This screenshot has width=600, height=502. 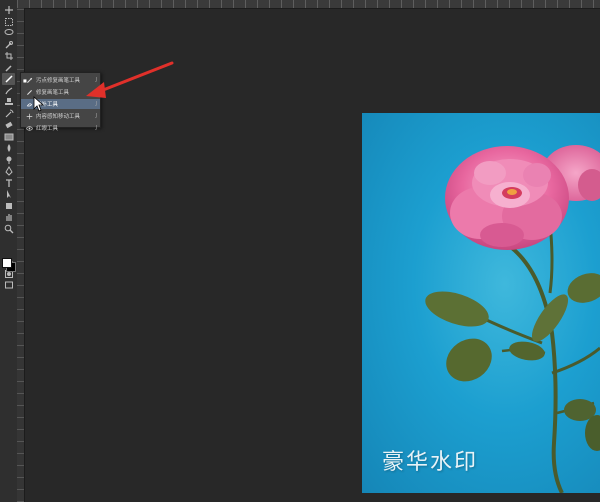 I want to click on move-icon, so click(x=8, y=10).